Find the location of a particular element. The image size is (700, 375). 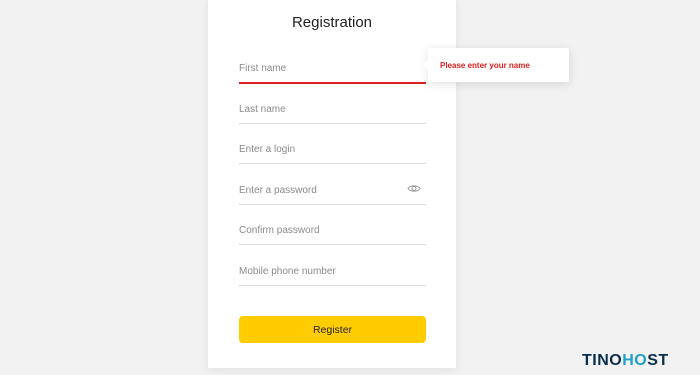

first-name-field is located at coordinates (332, 70).